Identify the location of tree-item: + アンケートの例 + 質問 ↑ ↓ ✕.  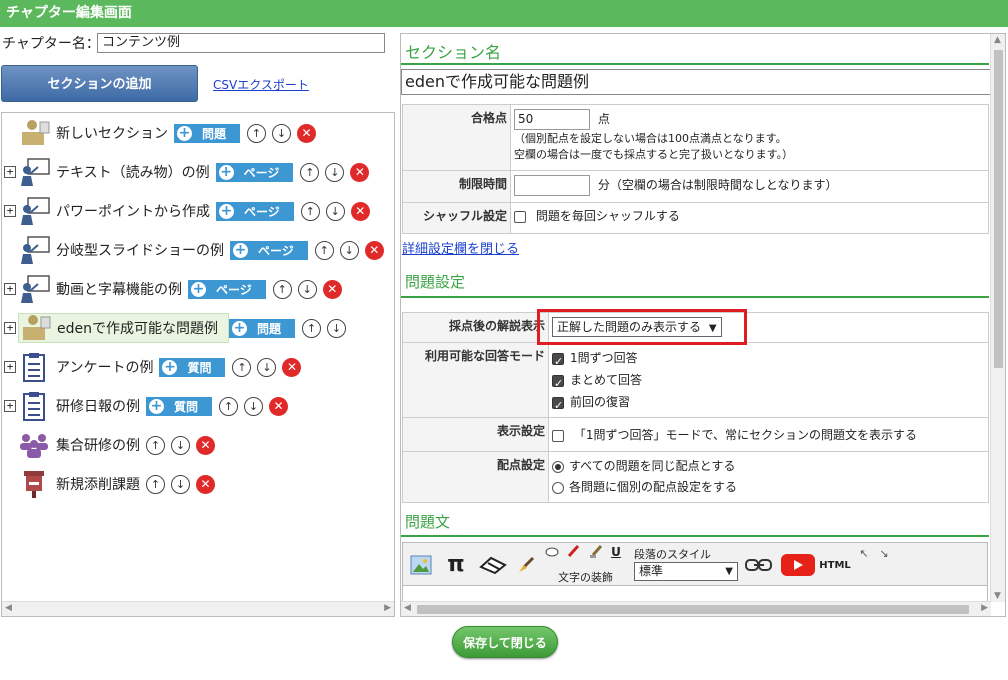
(152, 367).